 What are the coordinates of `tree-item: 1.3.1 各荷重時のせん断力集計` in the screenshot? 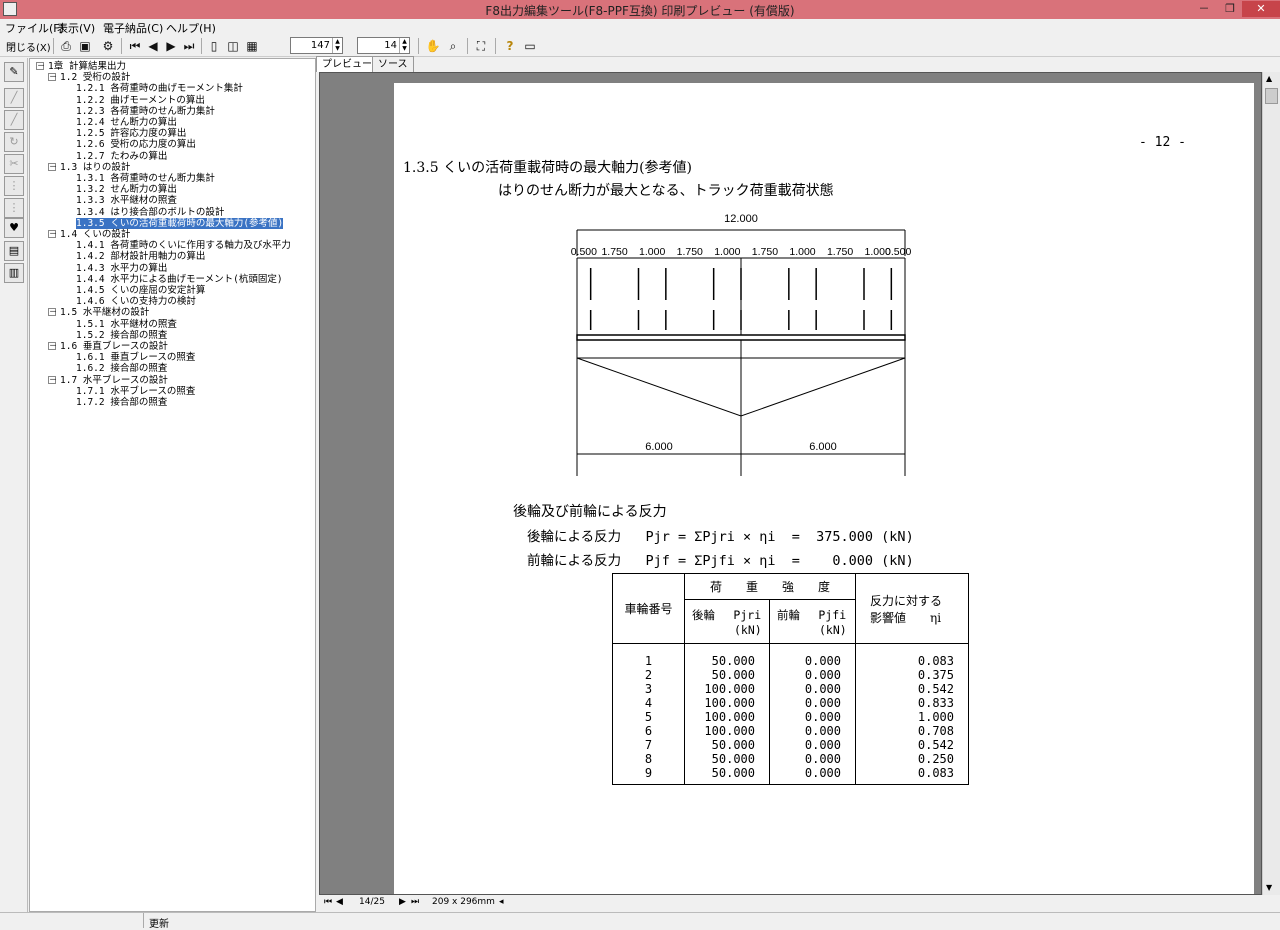 It's located at (145, 178).